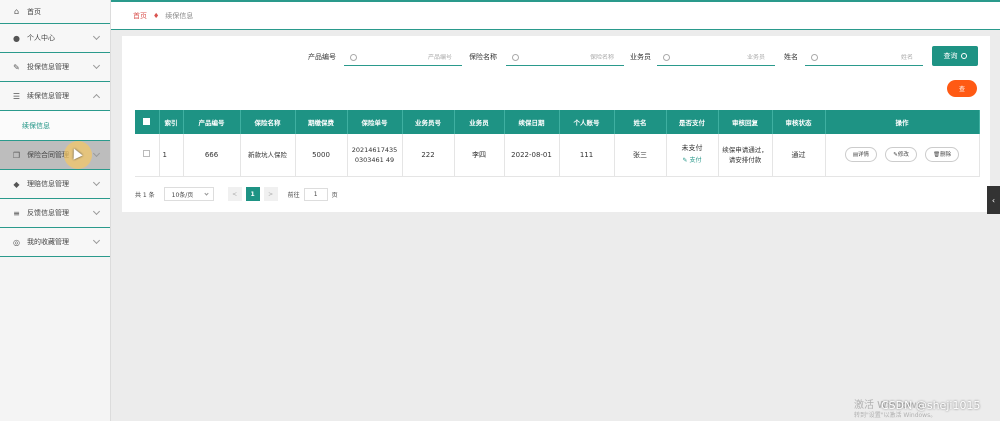 This screenshot has height=421, width=1000. What do you see at coordinates (48, 184) in the screenshot?
I see `sidebar-item-label: 理赔信息管理` at bounding box center [48, 184].